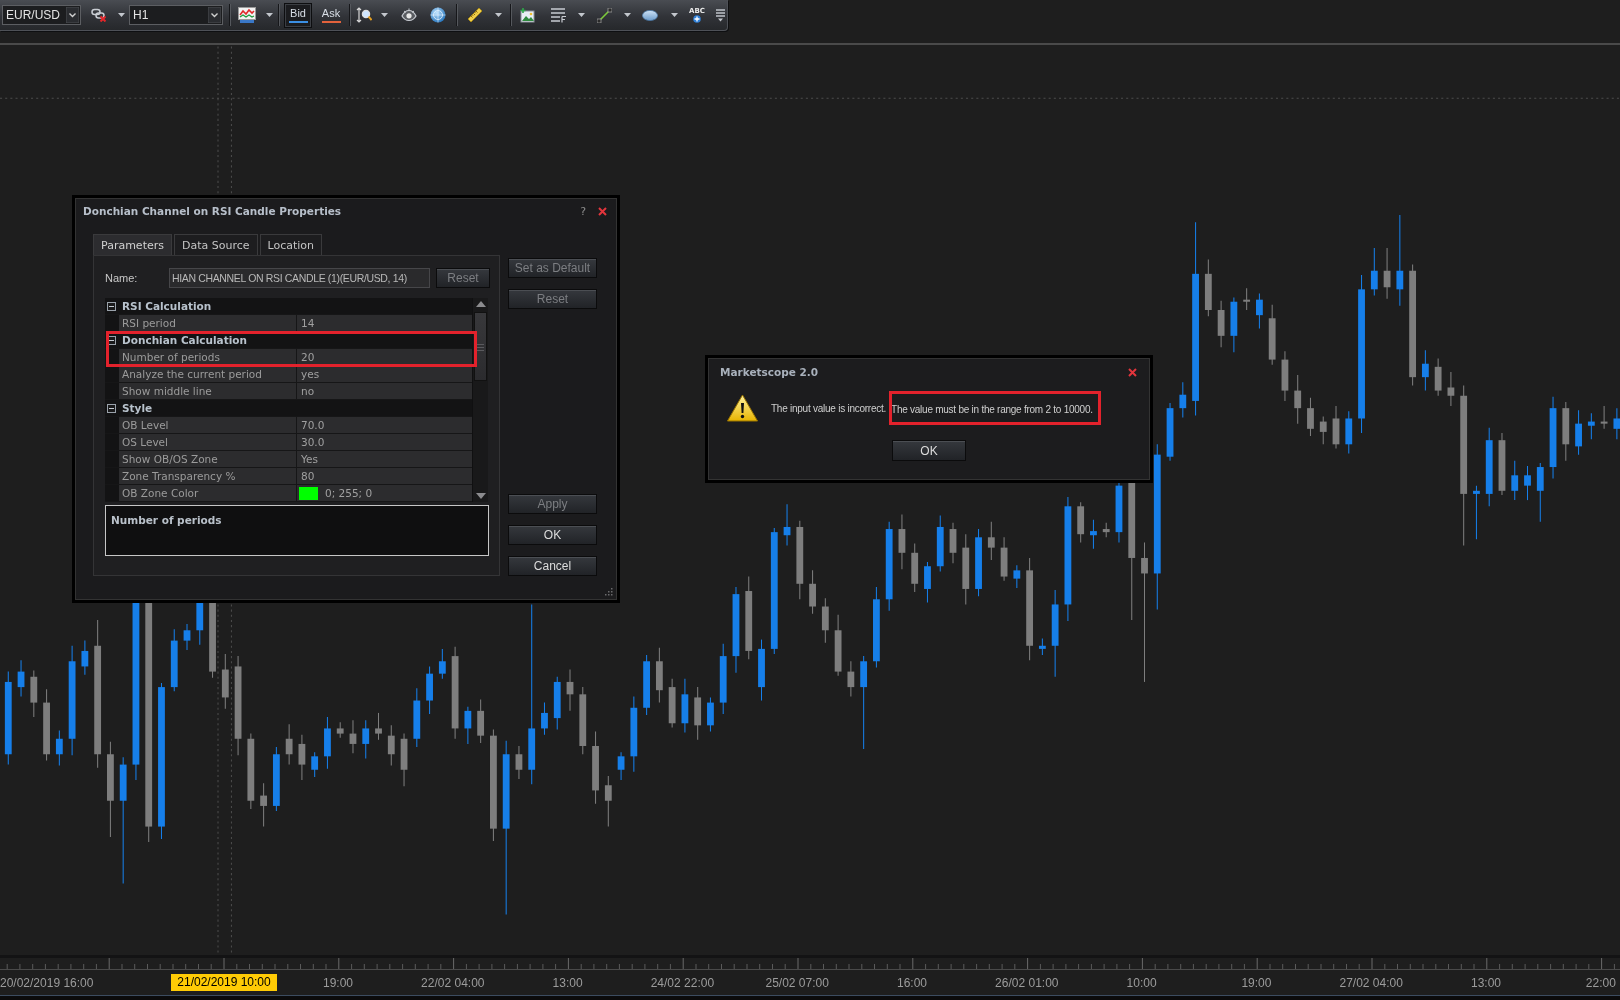 The image size is (1620, 1000). Describe the element at coordinates (331, 15) in the screenshot. I see `price-toggle: Ask` at that location.